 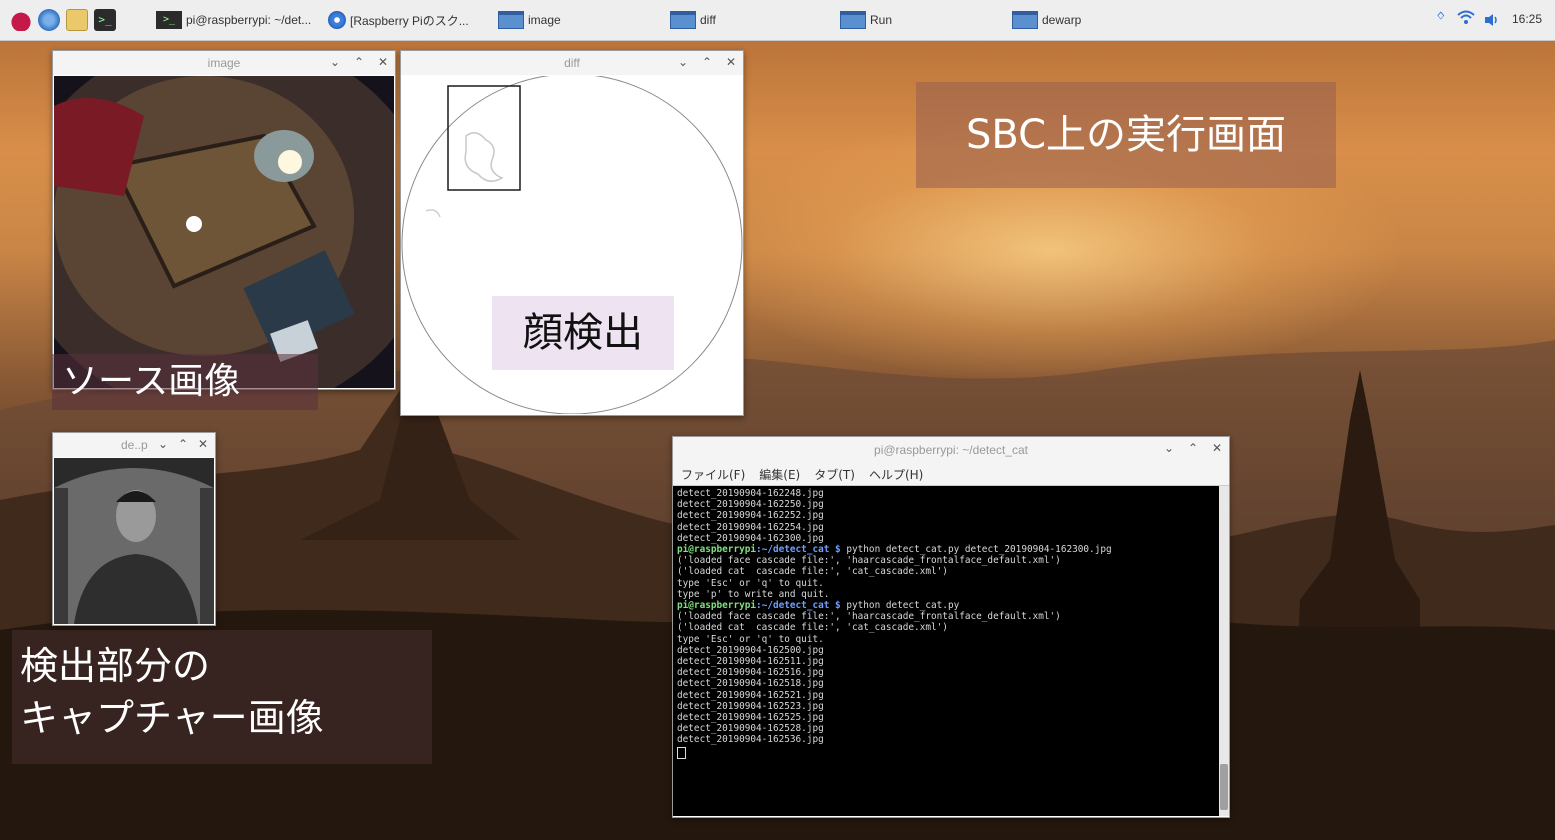 I want to click on terminal-line: detect_20190904-162252.jpg, so click(x=750, y=516).